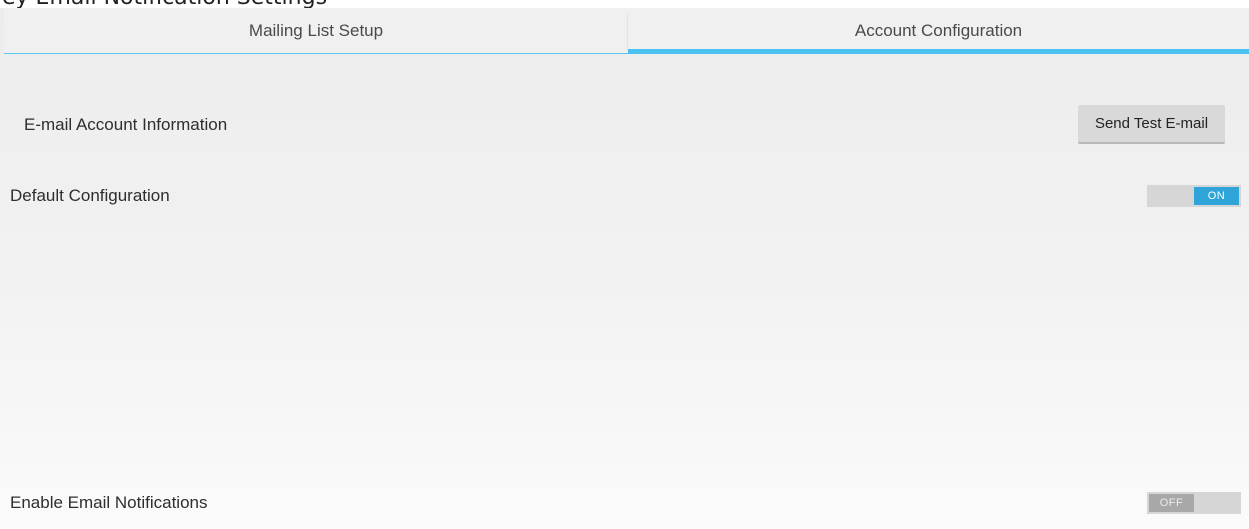 Image resolution: width=1249 pixels, height=529 pixels. Describe the element at coordinates (109, 502) in the screenshot. I see `enable-email-notifications-label: Enable Email Notifications` at that location.